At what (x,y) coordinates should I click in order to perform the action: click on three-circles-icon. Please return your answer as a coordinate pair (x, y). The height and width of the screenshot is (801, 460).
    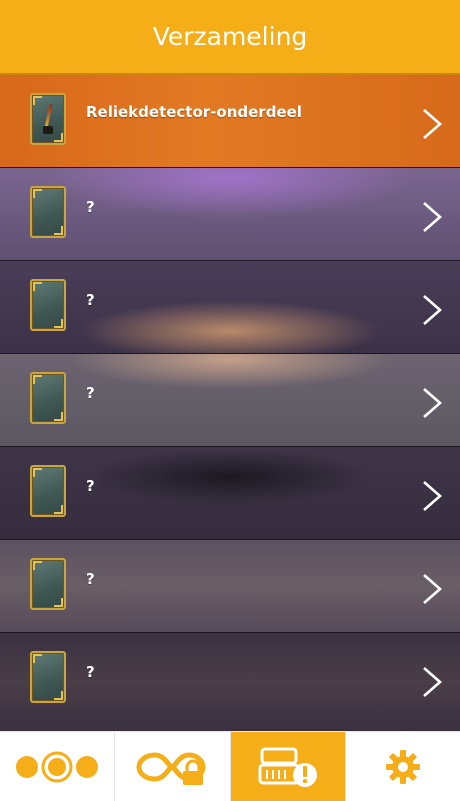
    Looking at the image, I should click on (57, 766).